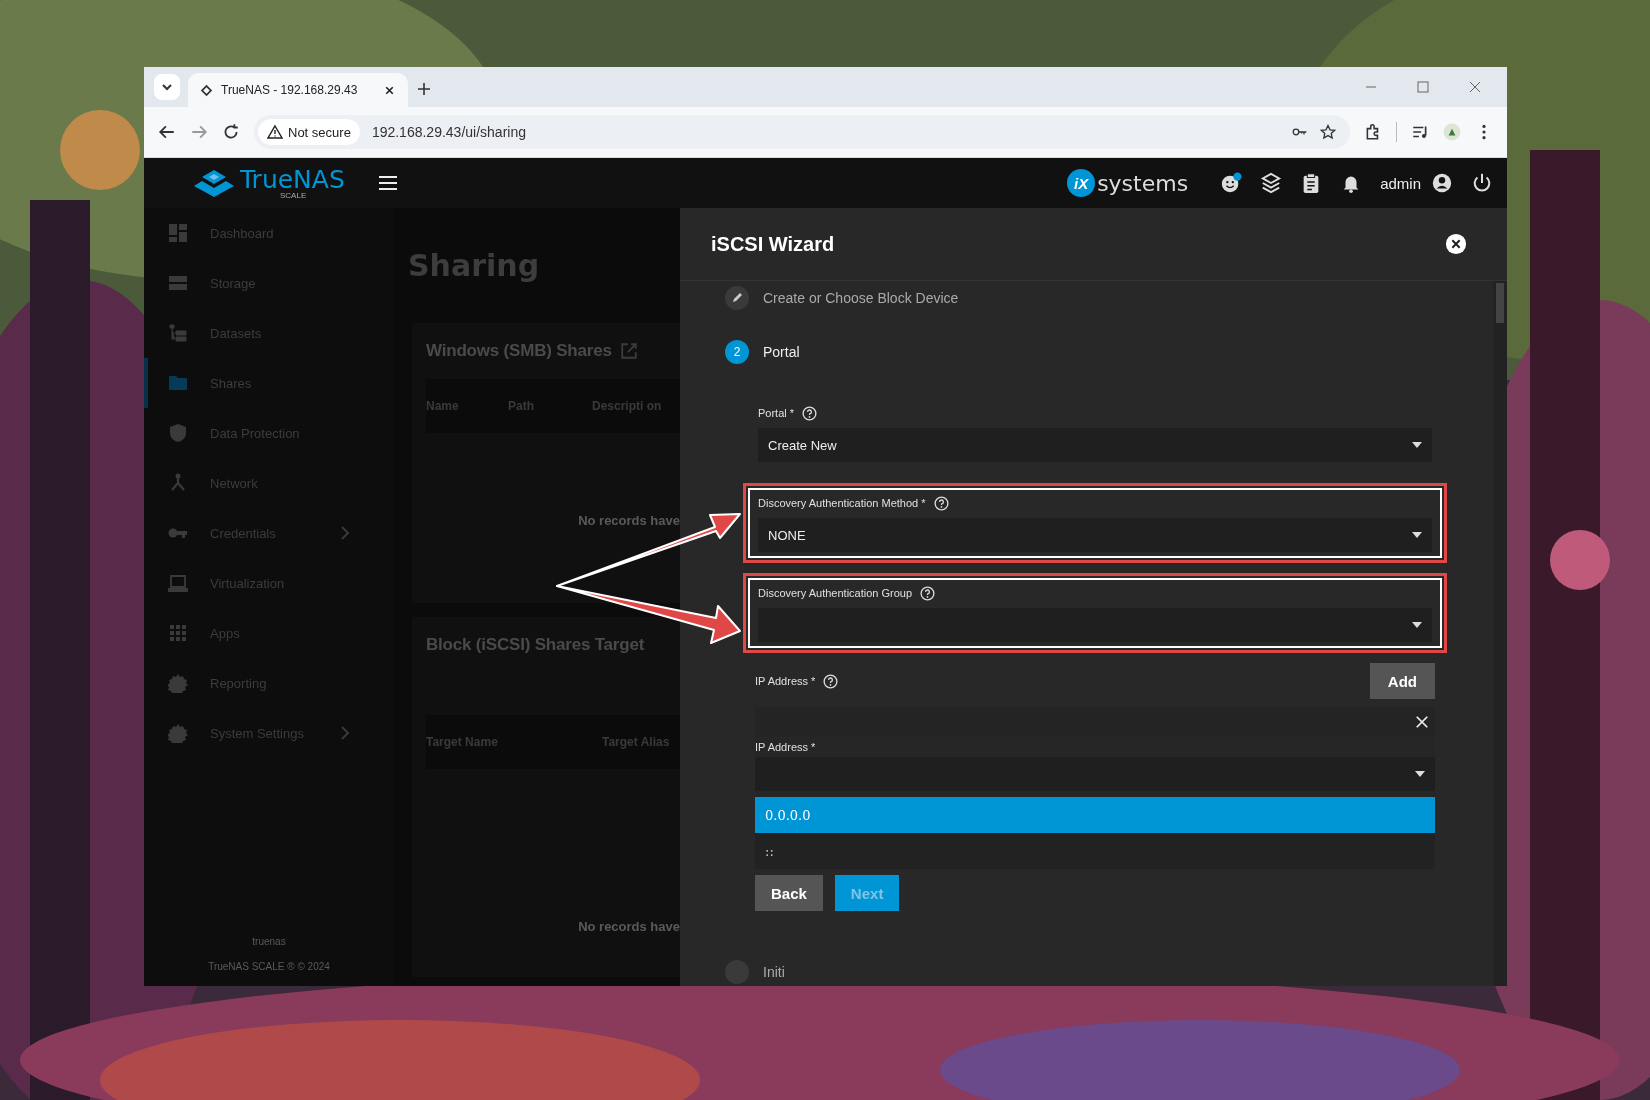 This screenshot has width=1650, height=1100. I want to click on vendor-mark: iX, so click(1081, 183).